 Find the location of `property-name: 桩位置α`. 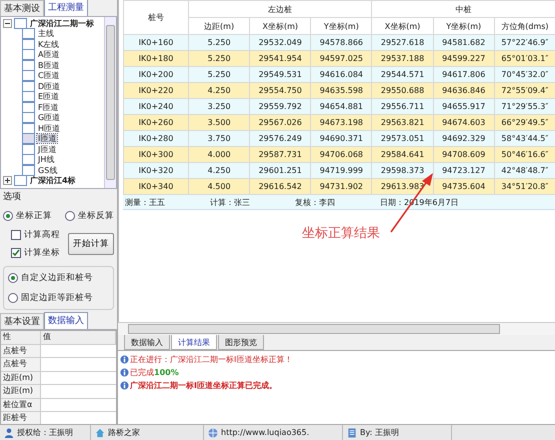

property-name: 桩位置α is located at coordinates (21, 404).